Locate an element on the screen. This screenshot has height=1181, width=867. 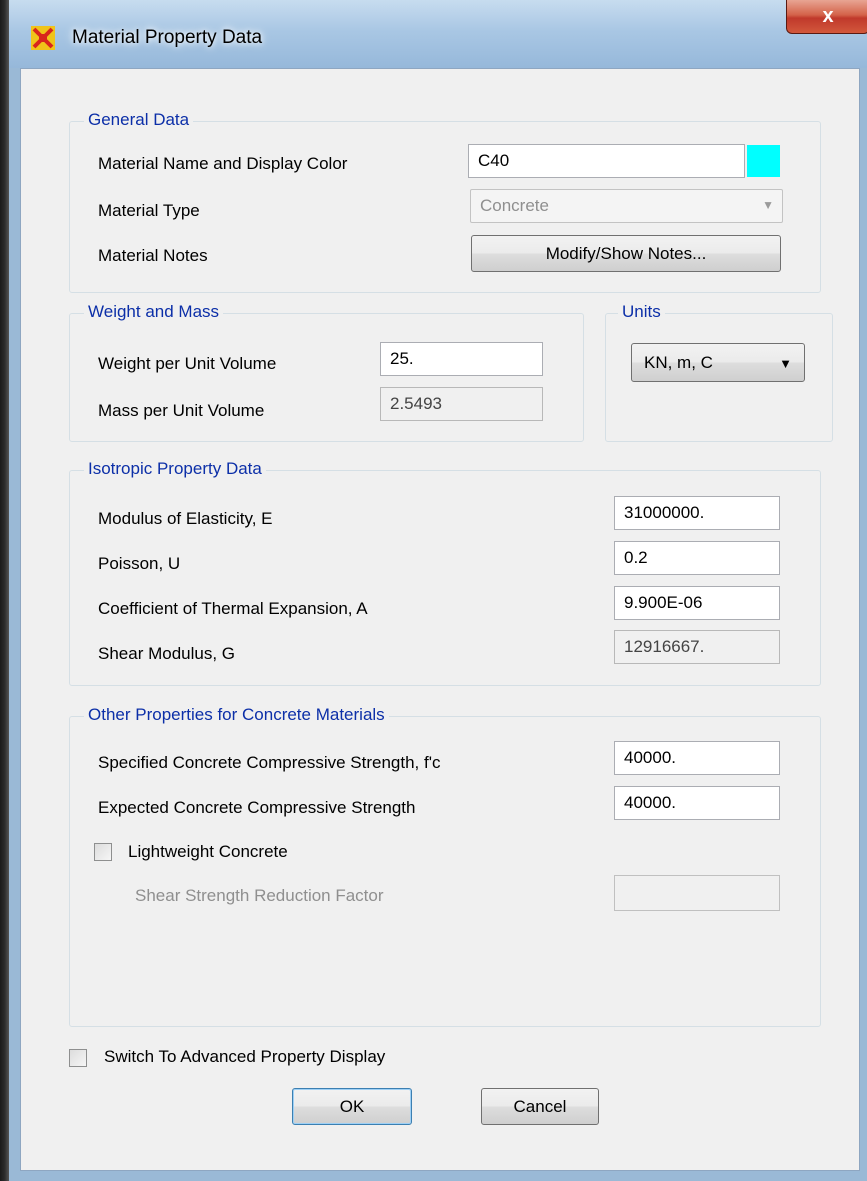
window-edge-shadow is located at coordinates (4, 590).